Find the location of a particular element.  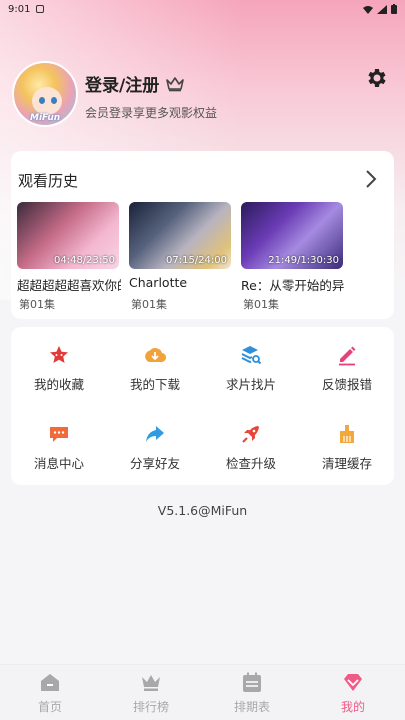

nav-item-ranking: 排行榜 is located at coordinates (151, 693).